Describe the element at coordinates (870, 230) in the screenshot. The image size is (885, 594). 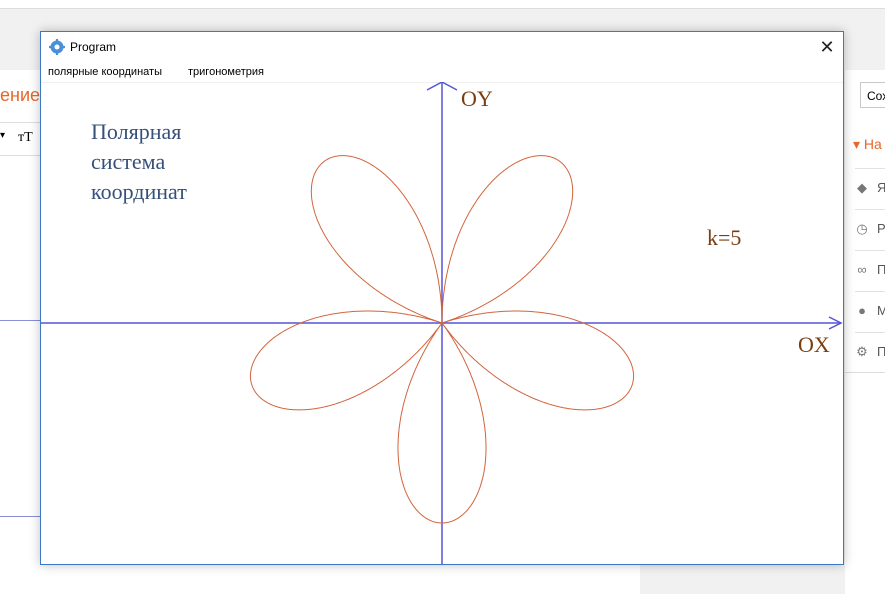
I see `sidebar-item-schedule: ◷ Р` at that location.